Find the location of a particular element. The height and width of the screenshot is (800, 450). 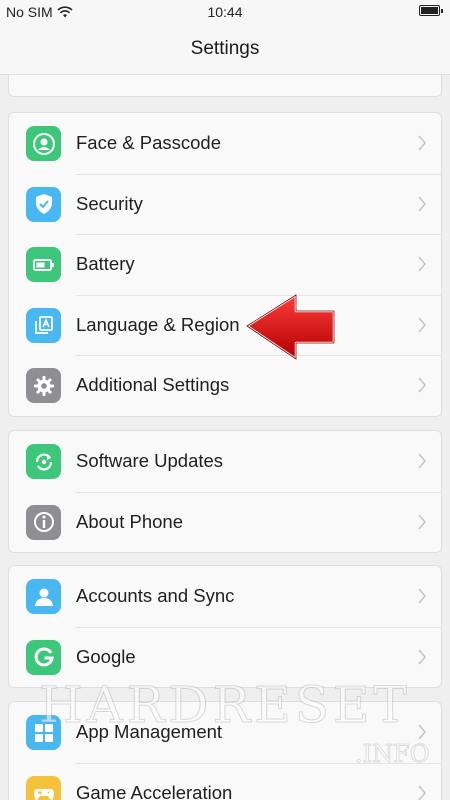

update-icon is located at coordinates (43, 461).